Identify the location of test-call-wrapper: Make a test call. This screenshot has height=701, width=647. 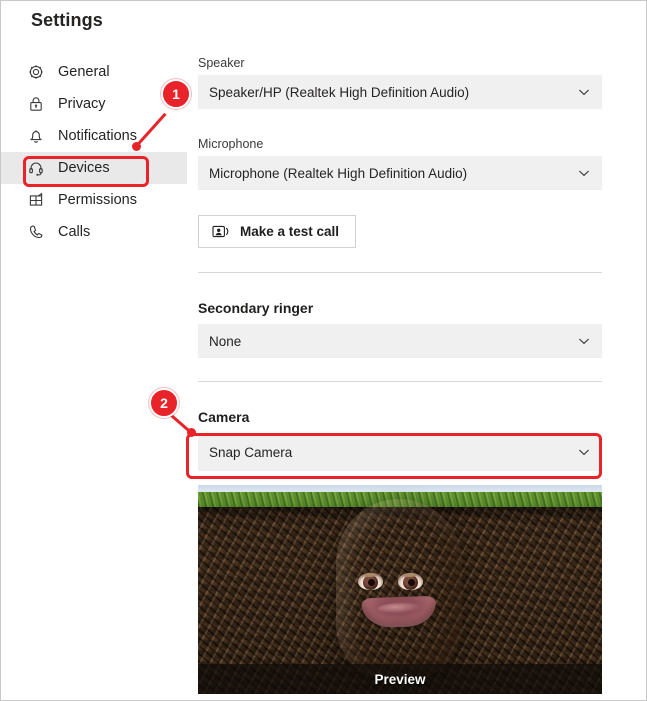
(277, 231).